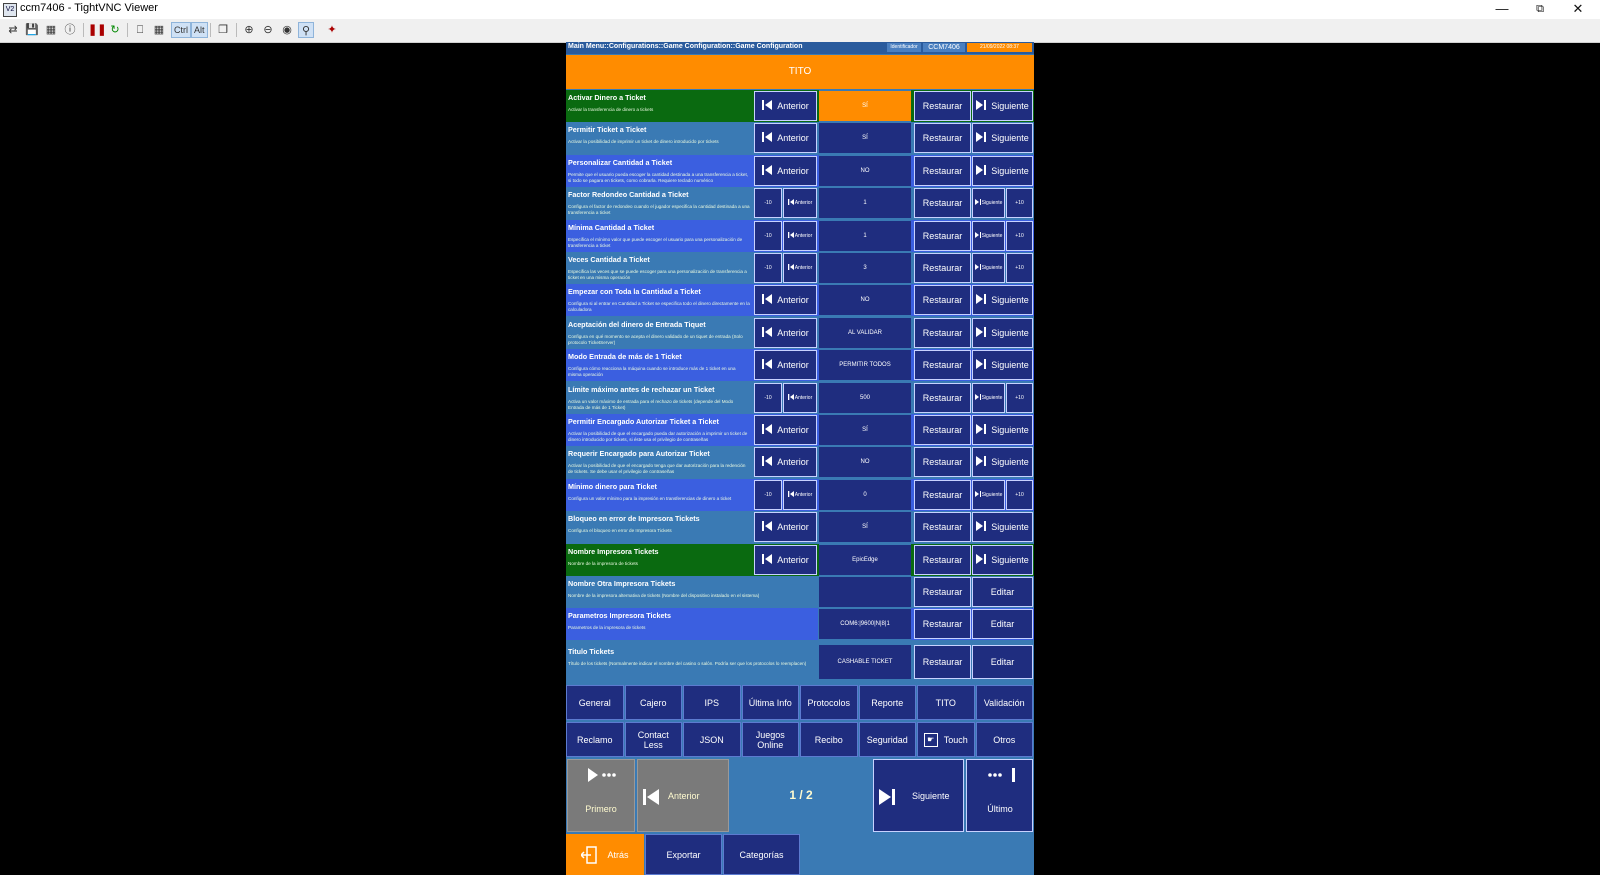 This screenshot has width=1600, height=875. I want to click on category-tab-seguridad: Seguridad, so click(887, 739).